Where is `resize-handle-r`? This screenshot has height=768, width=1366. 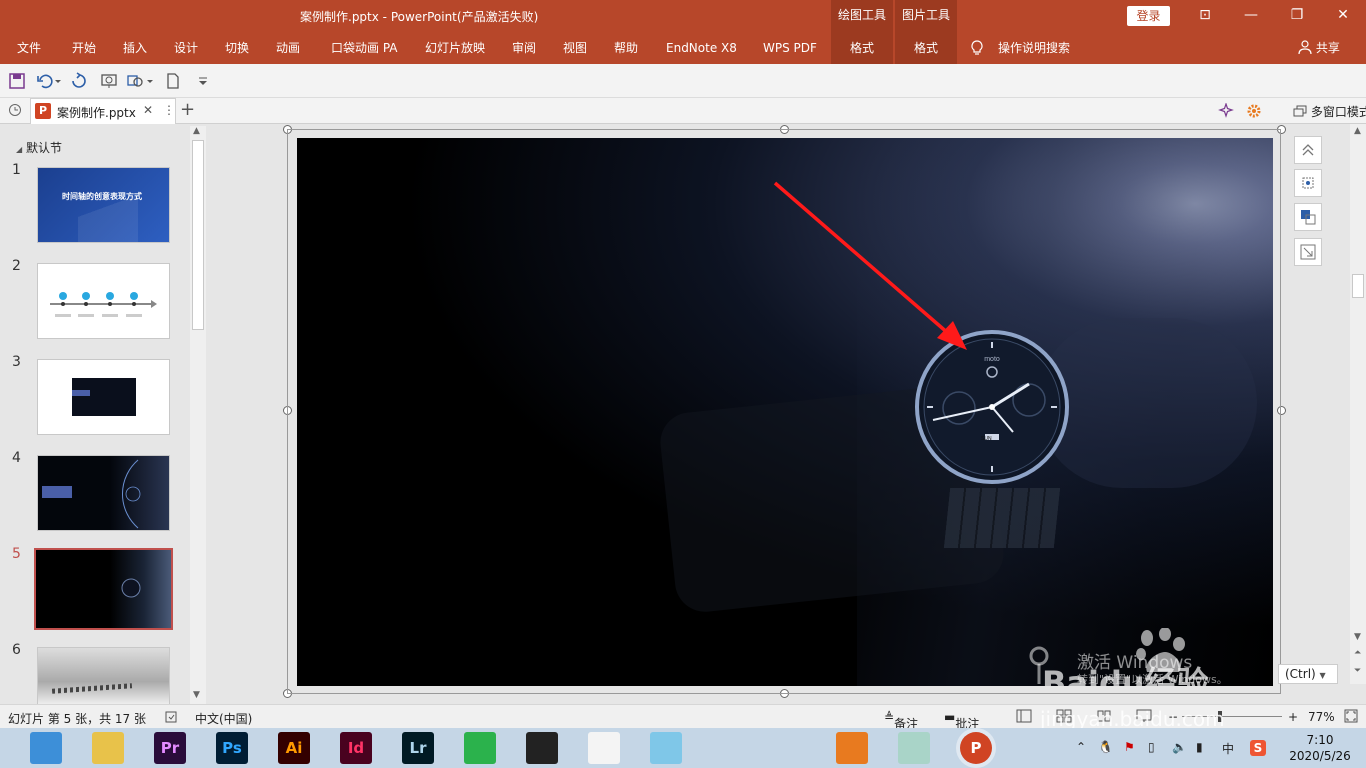
resize-handle-r is located at coordinates (1281, 410).